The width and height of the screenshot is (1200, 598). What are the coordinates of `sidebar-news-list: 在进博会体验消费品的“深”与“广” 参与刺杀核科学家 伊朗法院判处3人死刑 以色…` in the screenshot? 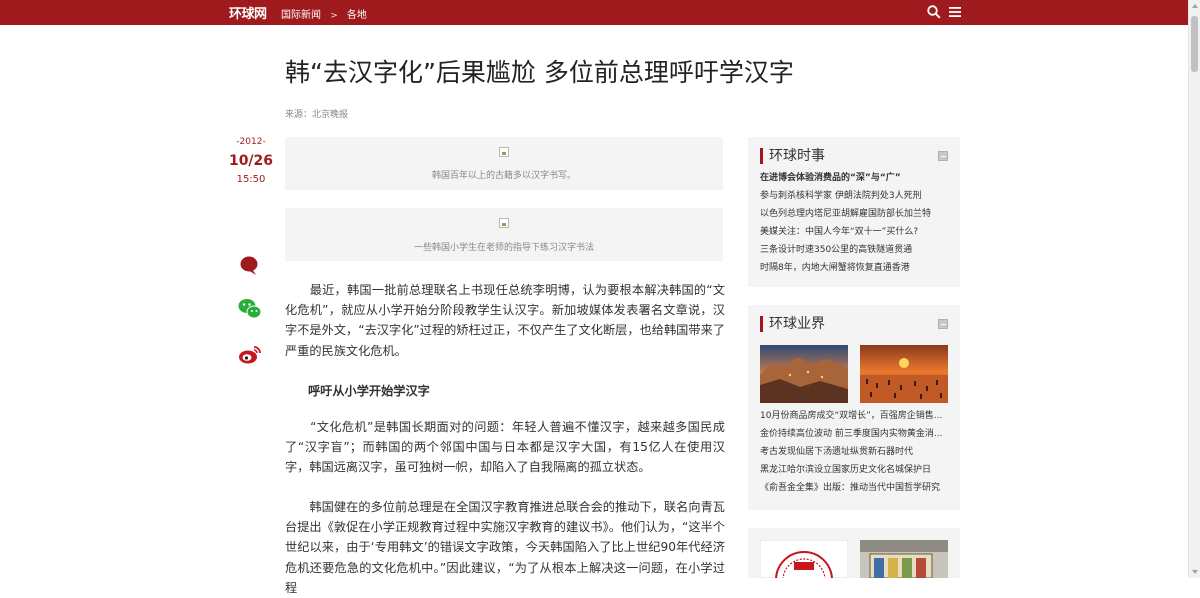 It's located at (855, 223).